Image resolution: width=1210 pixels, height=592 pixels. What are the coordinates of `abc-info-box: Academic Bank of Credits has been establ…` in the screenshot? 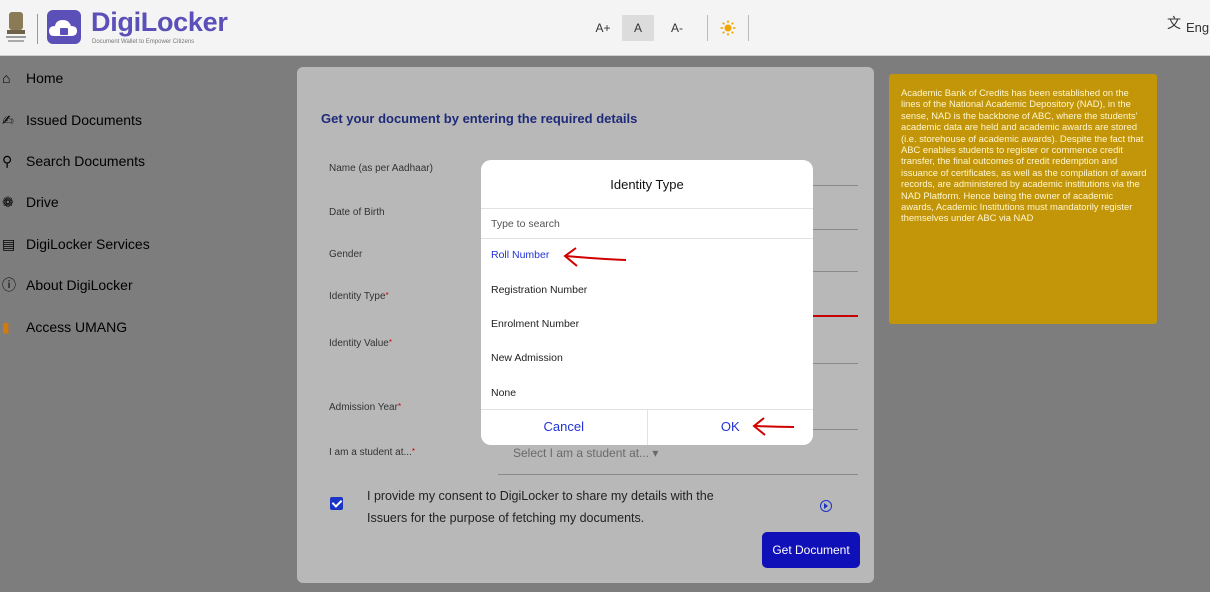 It's located at (1023, 199).